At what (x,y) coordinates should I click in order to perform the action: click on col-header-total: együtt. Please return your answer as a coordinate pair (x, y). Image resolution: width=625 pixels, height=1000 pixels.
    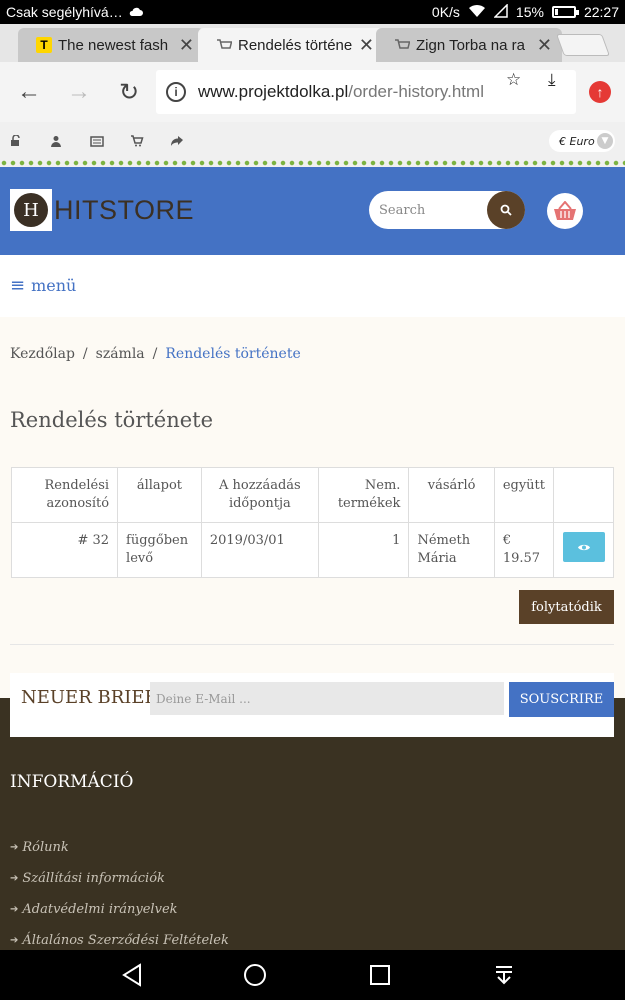
    Looking at the image, I should click on (524, 495).